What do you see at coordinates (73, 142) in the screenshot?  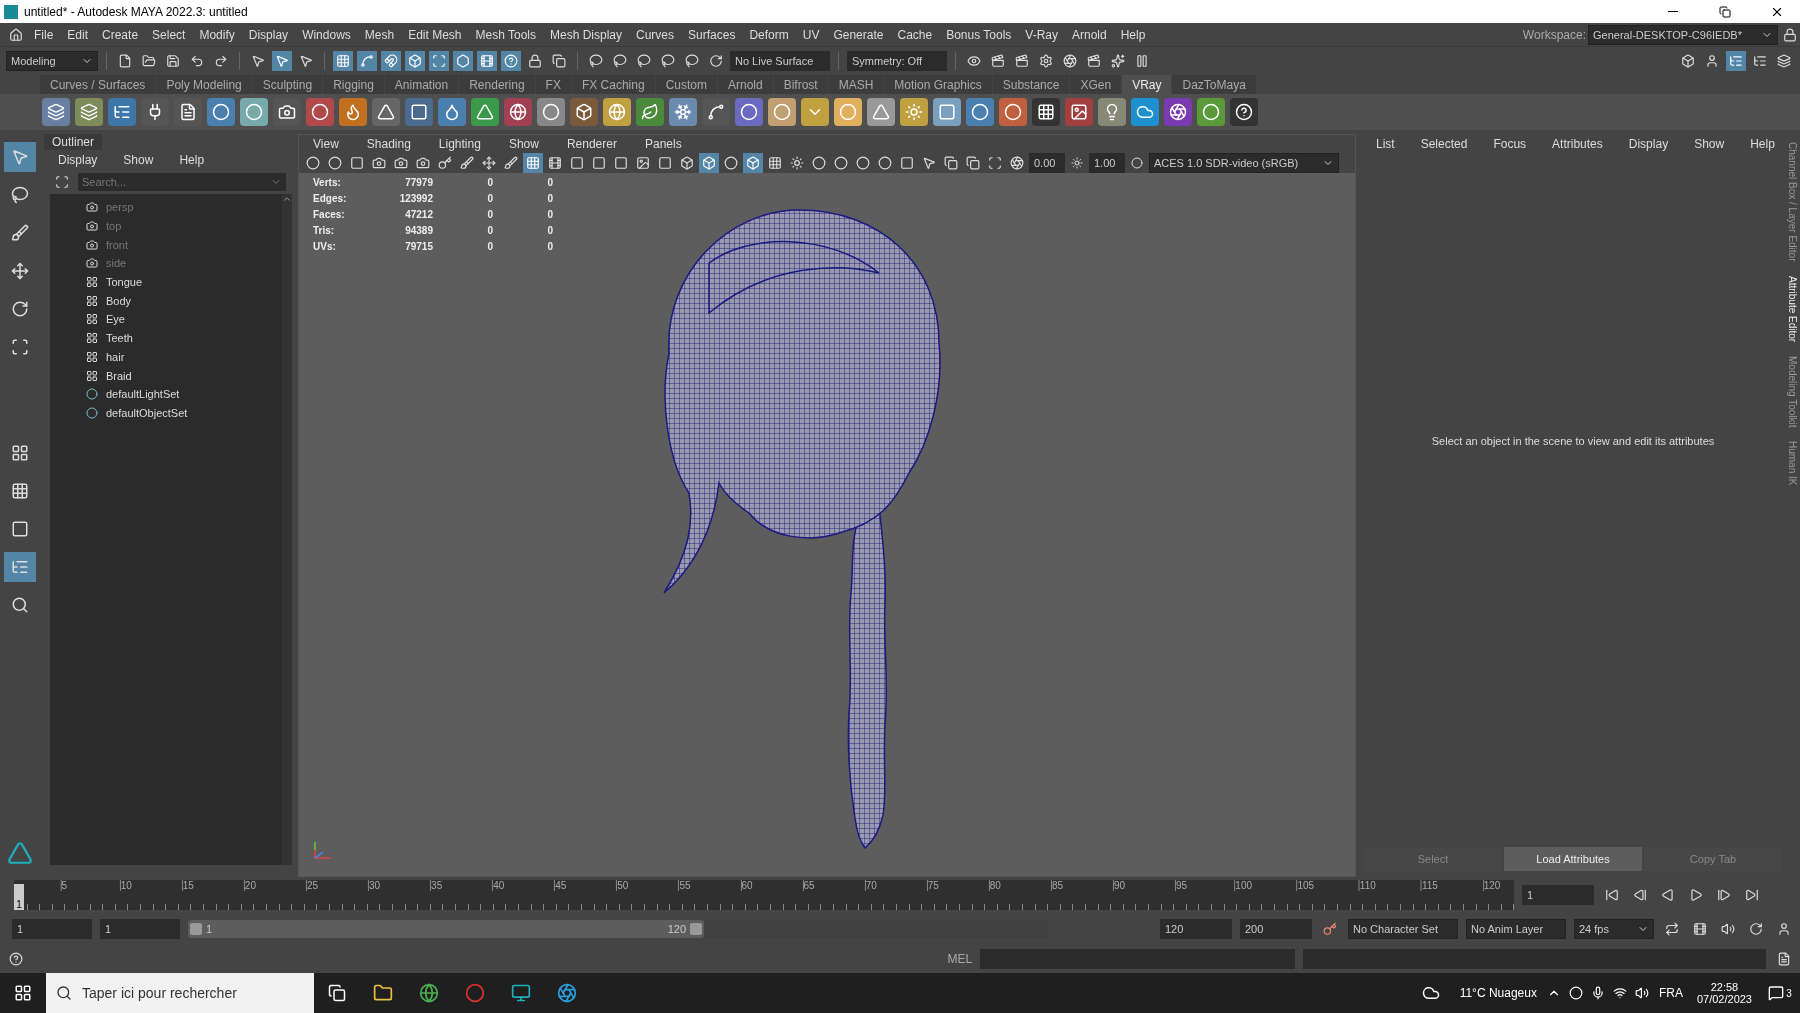 I see `outliner-tab: Outliner` at bounding box center [73, 142].